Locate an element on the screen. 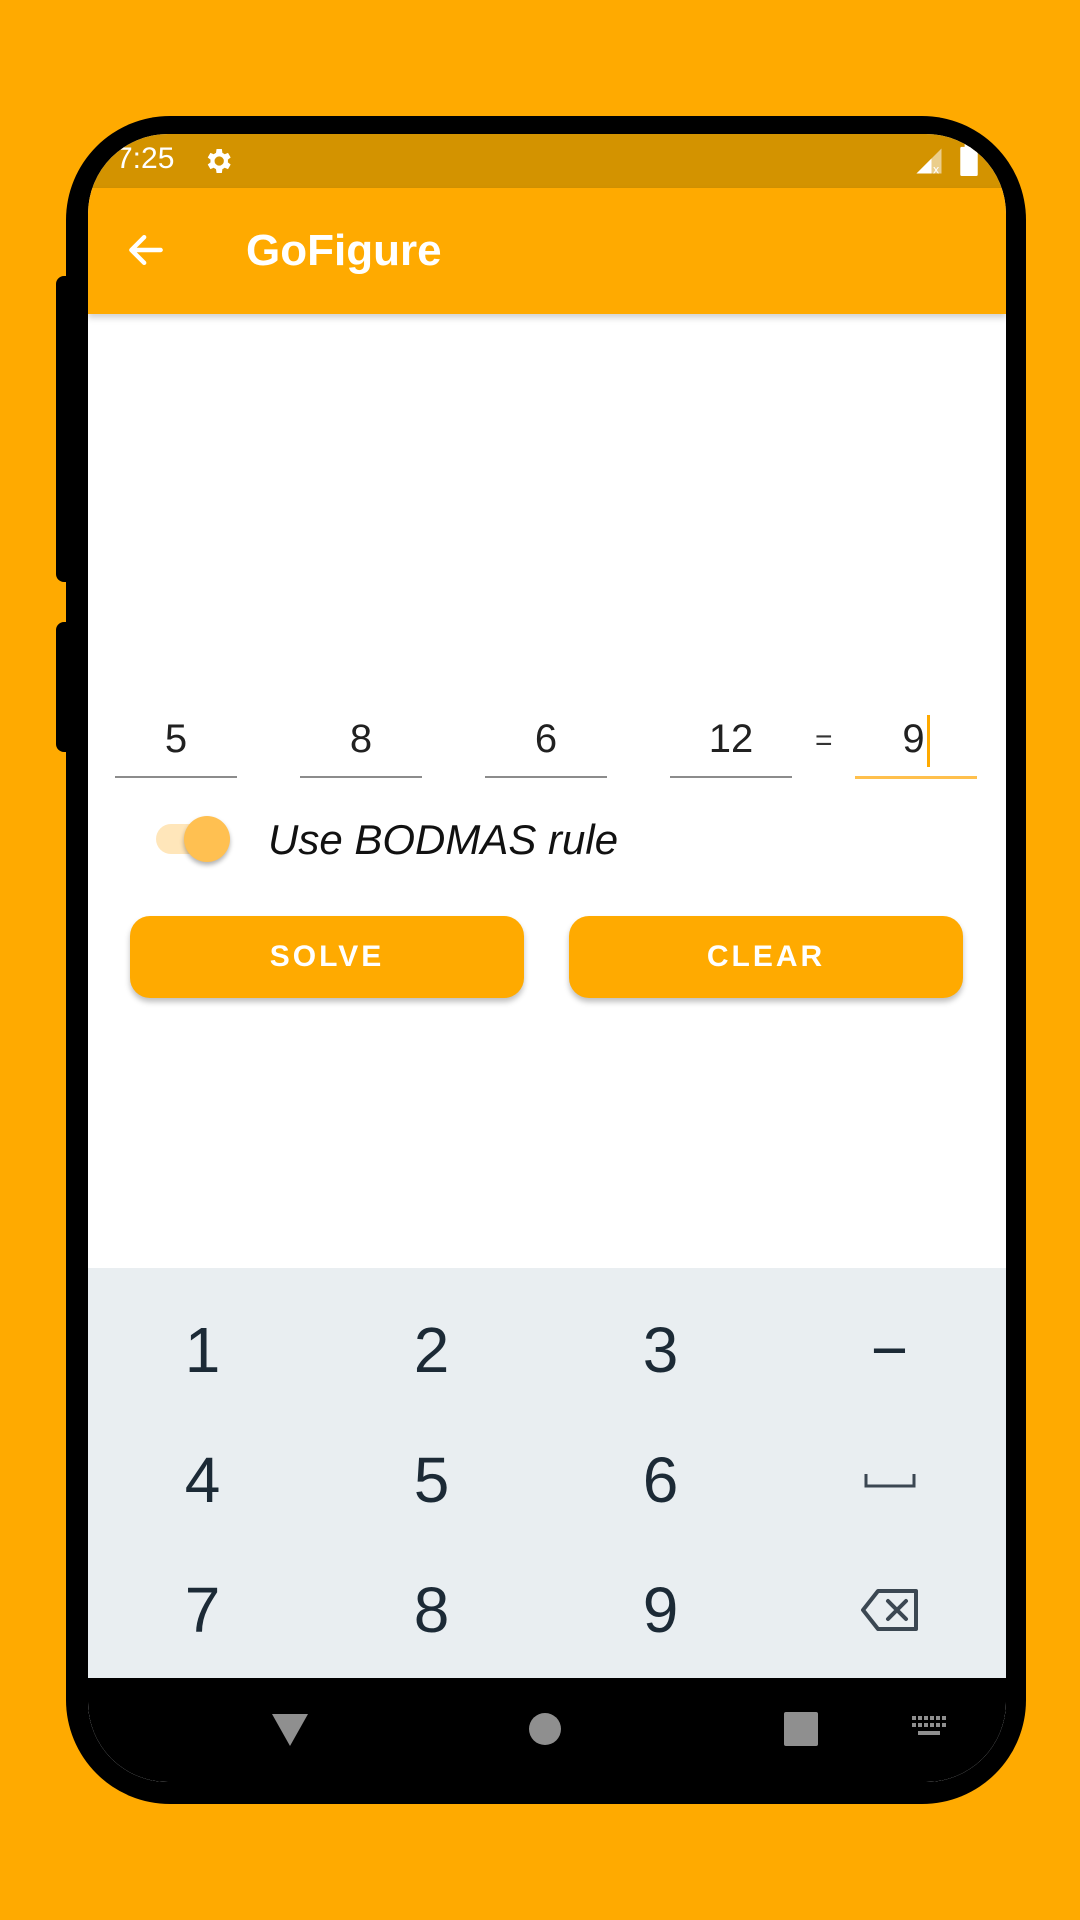 Image resolution: width=1080 pixels, height=1920 pixels. recents-square-icon is located at coordinates (801, 1729).